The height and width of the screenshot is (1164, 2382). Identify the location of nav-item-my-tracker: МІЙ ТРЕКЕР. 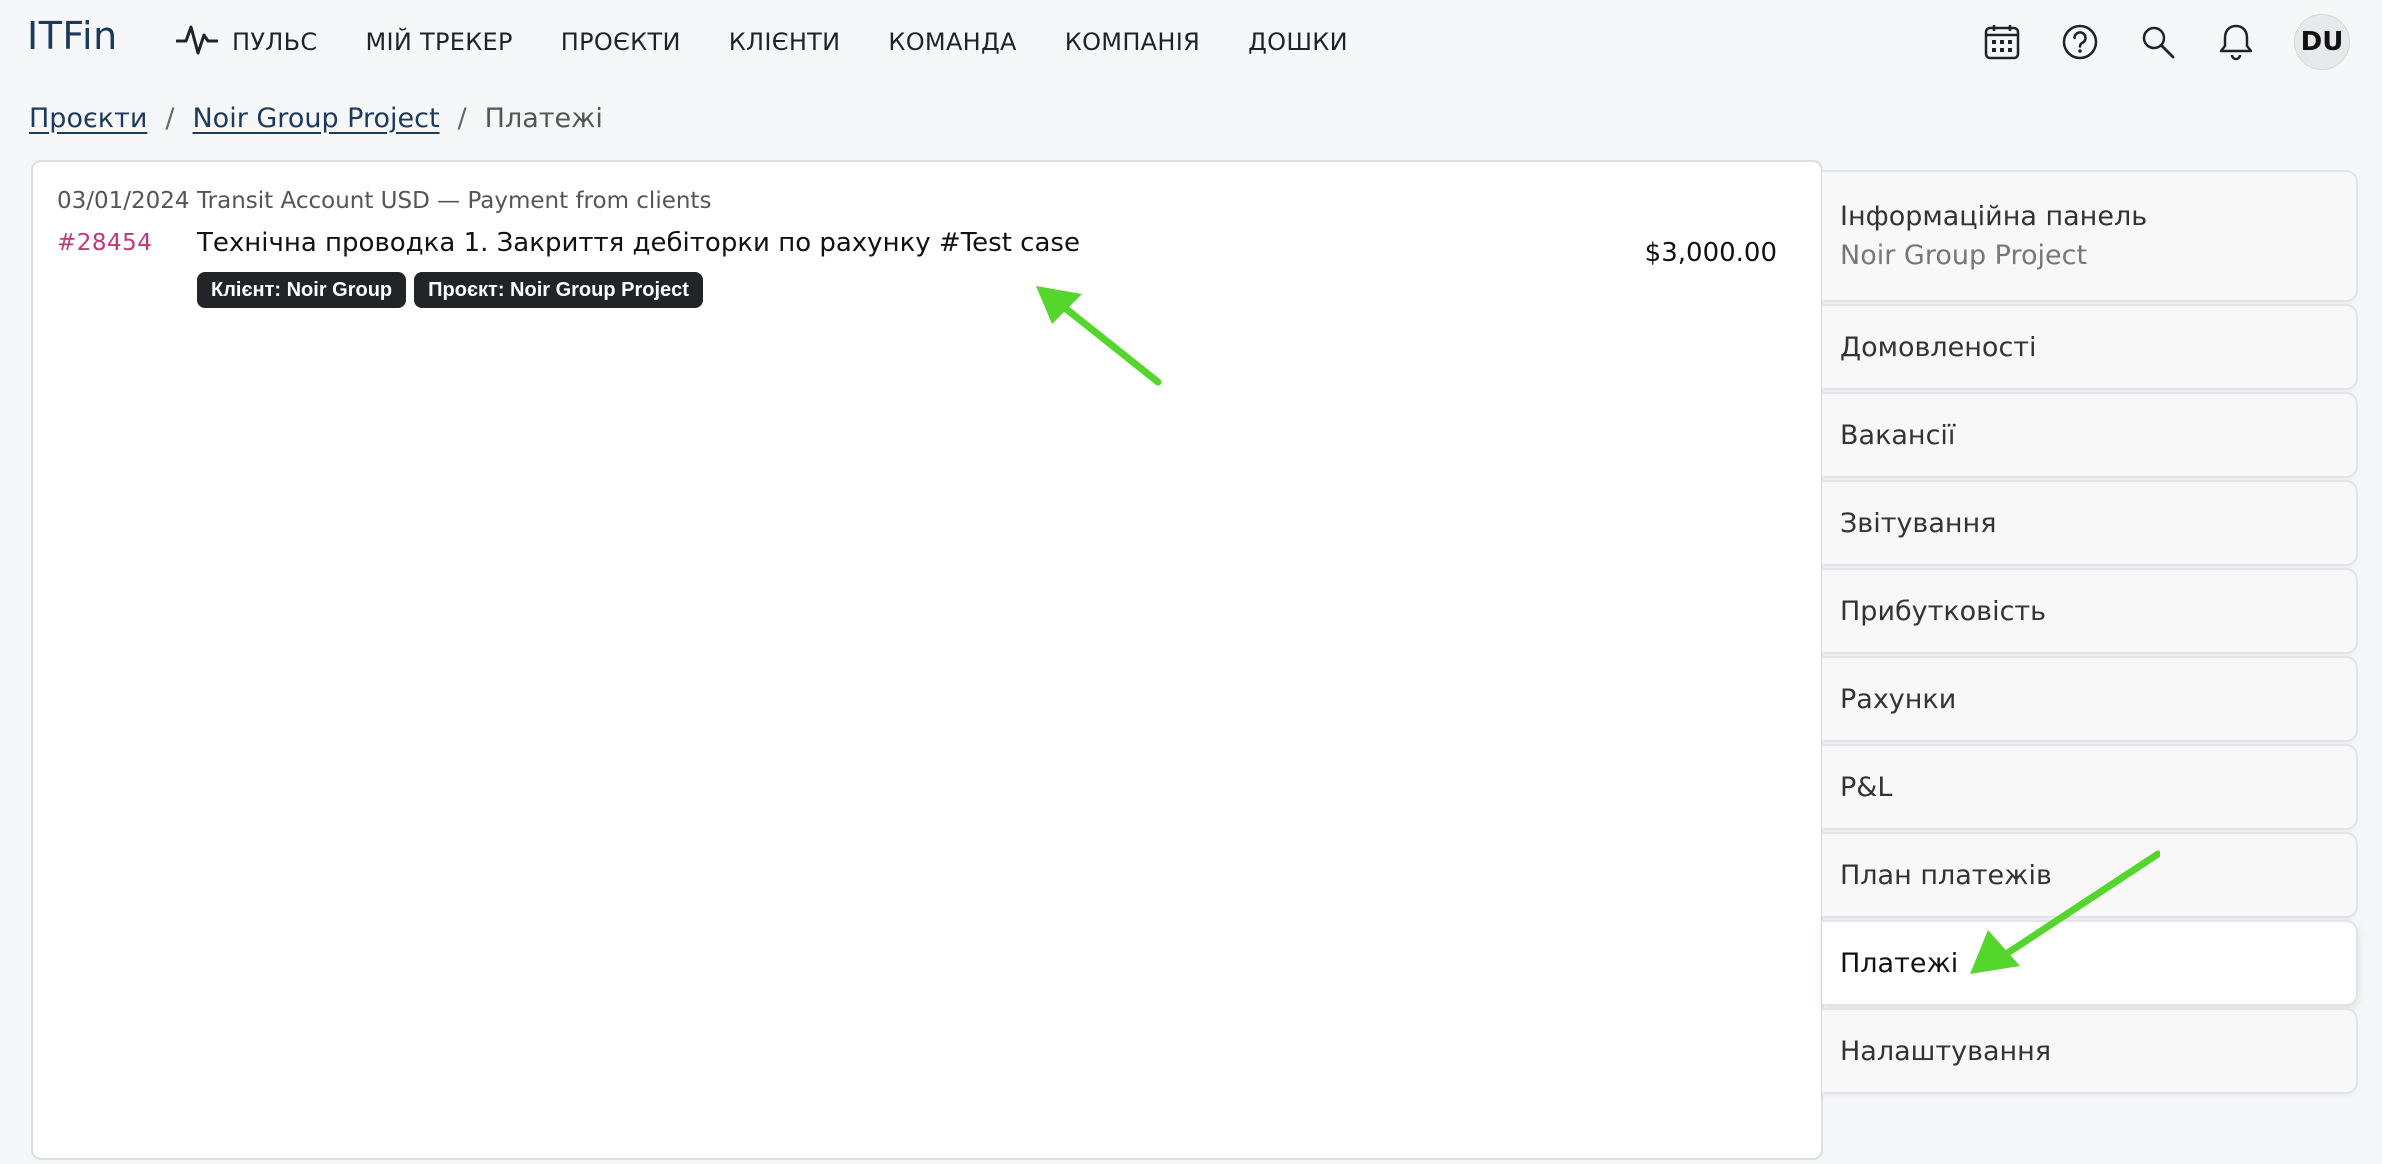
(438, 42).